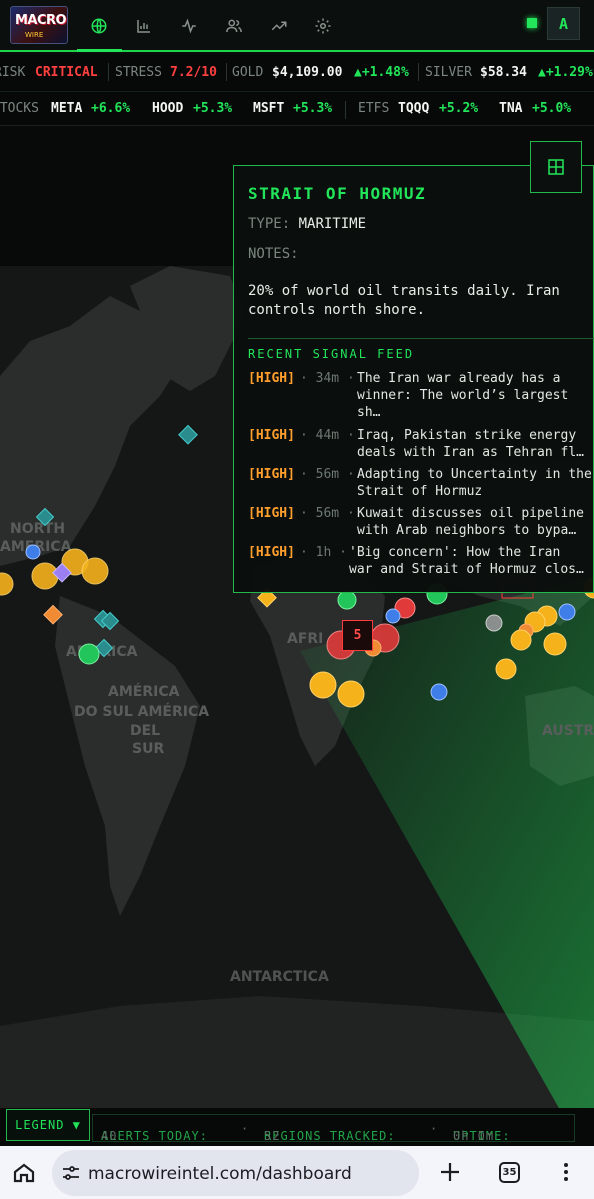 This screenshot has width=594, height=1199. What do you see at coordinates (269, 224) in the screenshot?
I see `type-label: TYPE:` at bounding box center [269, 224].